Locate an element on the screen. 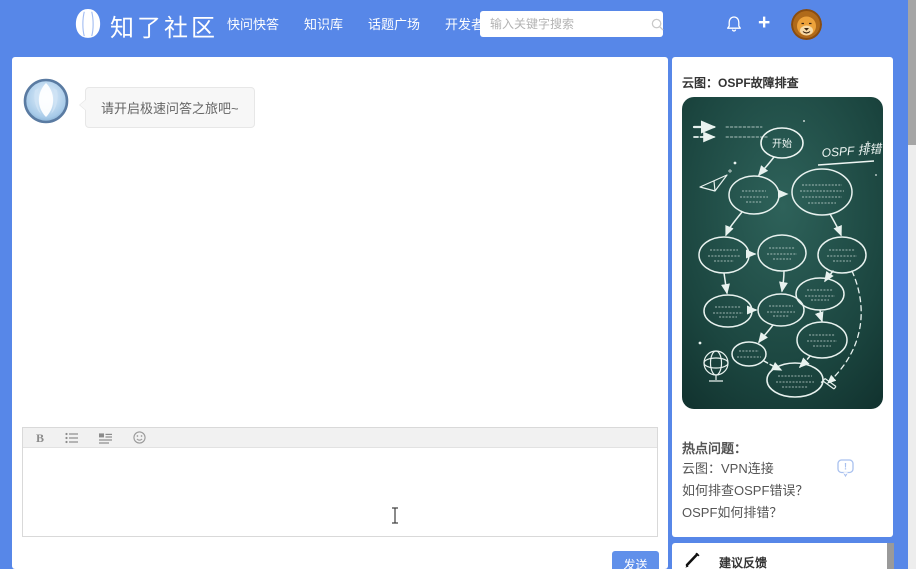 The image size is (916, 569). notification-bell-icon is located at coordinates (734, 24).